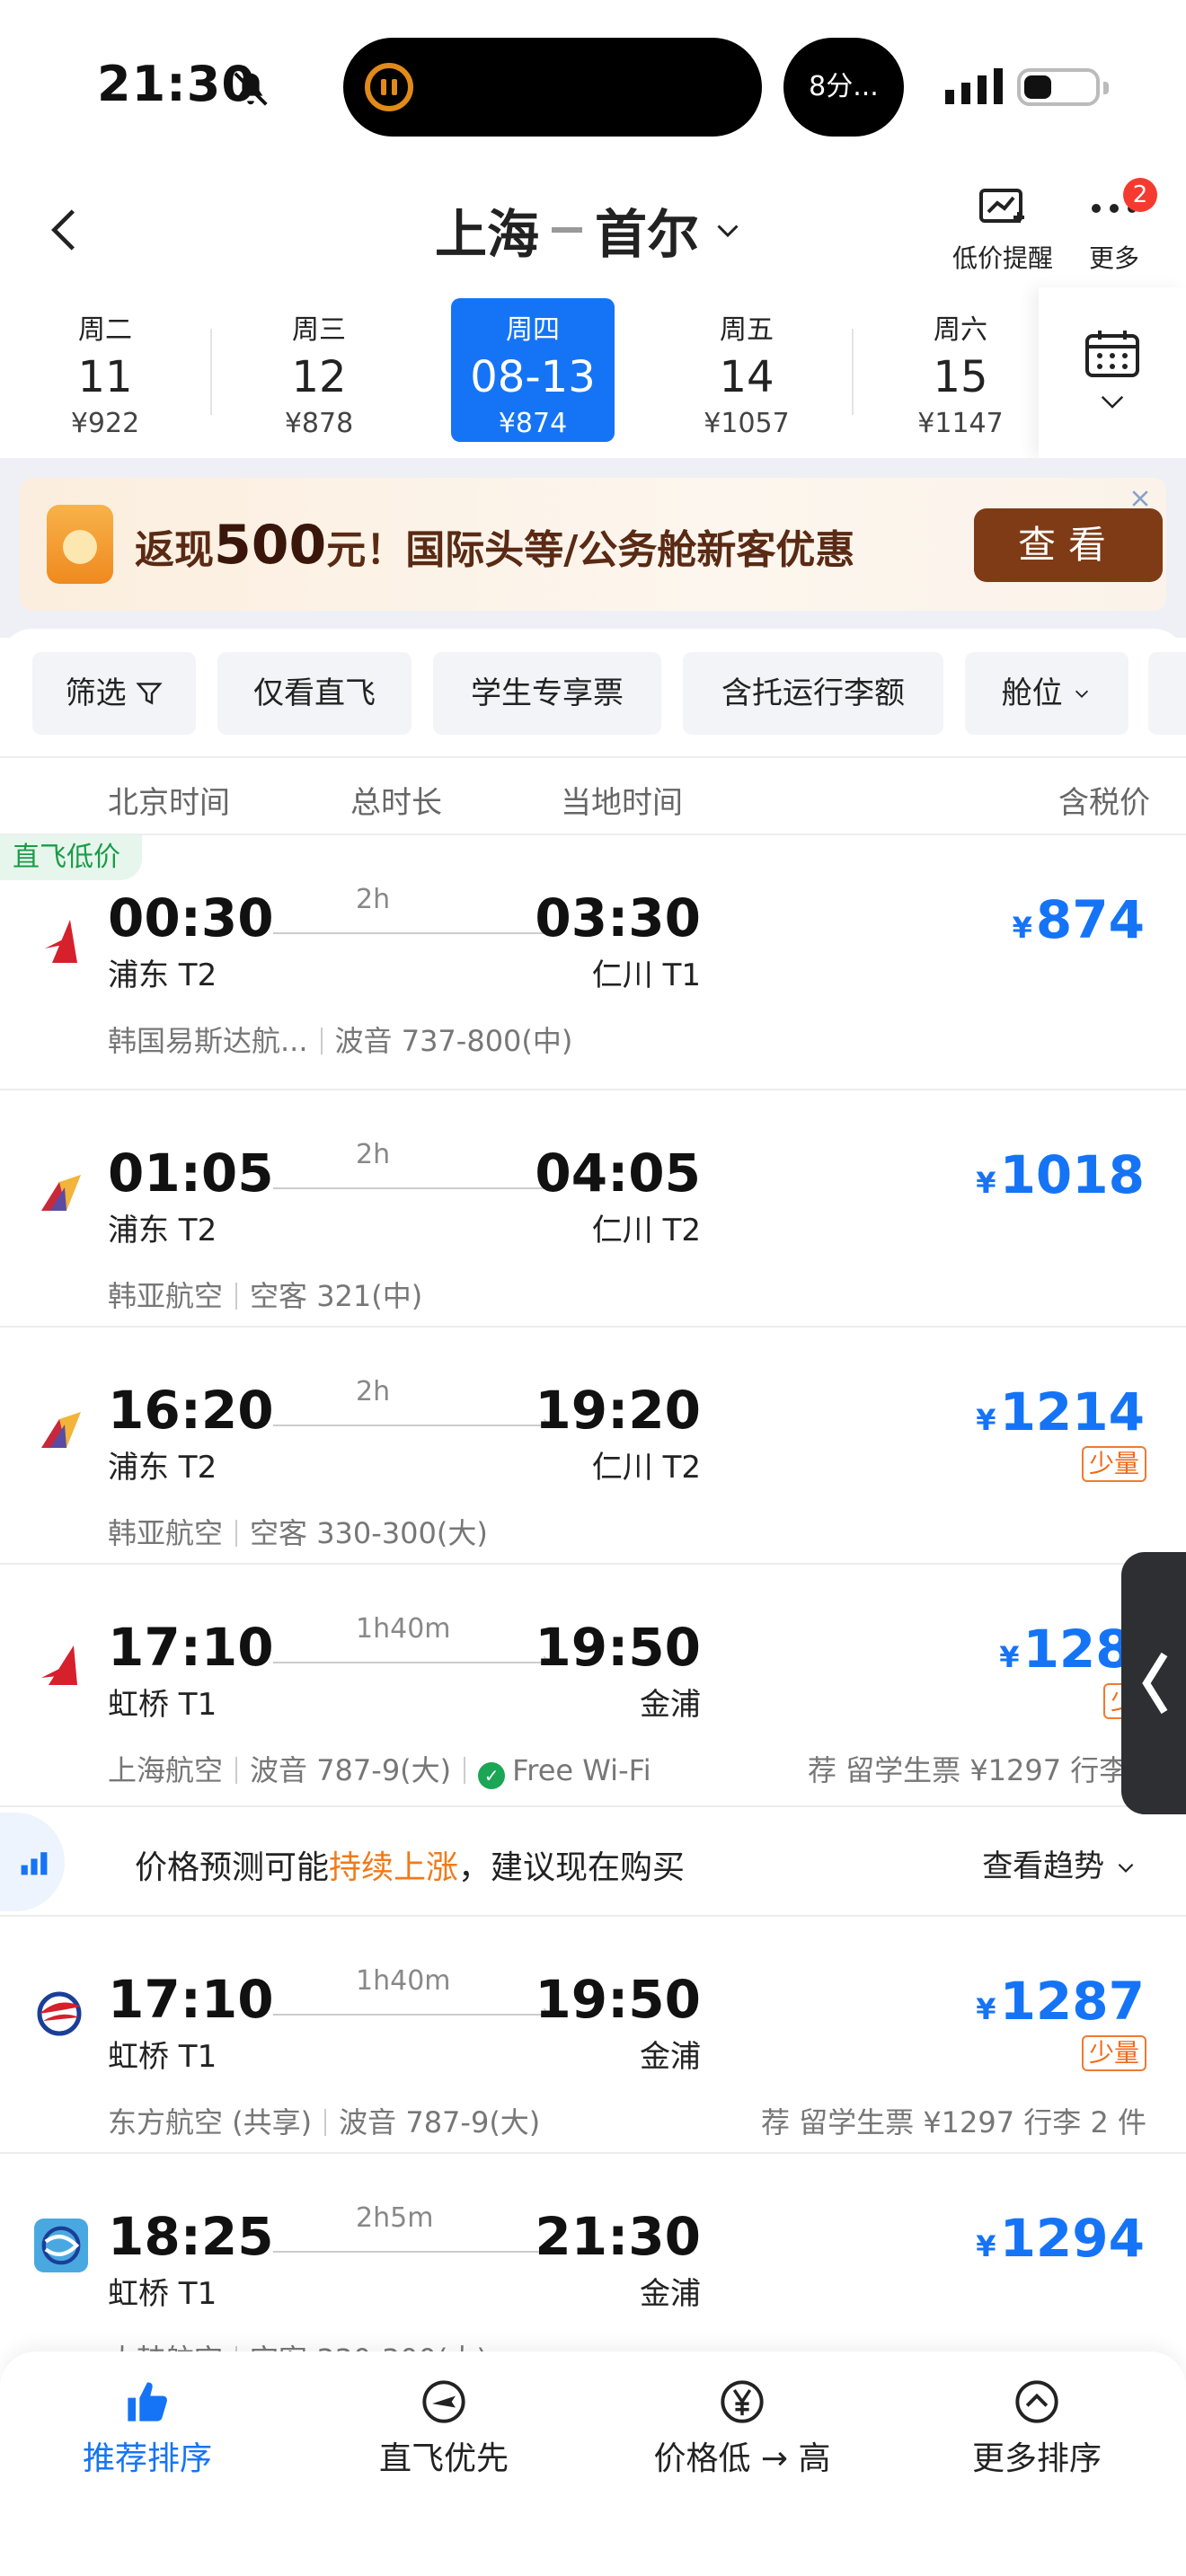  I want to click on promo-amount: 500, so click(270, 545).